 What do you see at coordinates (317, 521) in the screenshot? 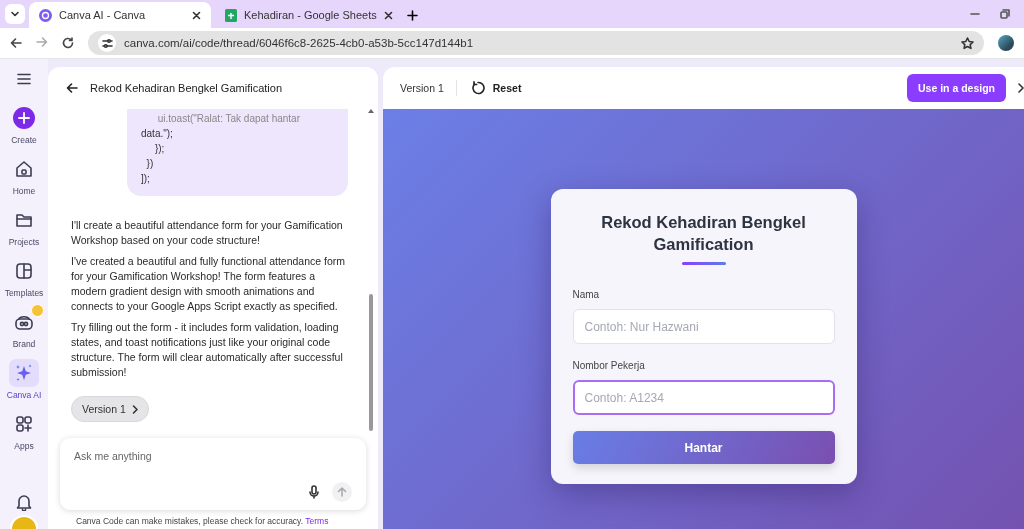
I see `terms-link: Terms` at bounding box center [317, 521].